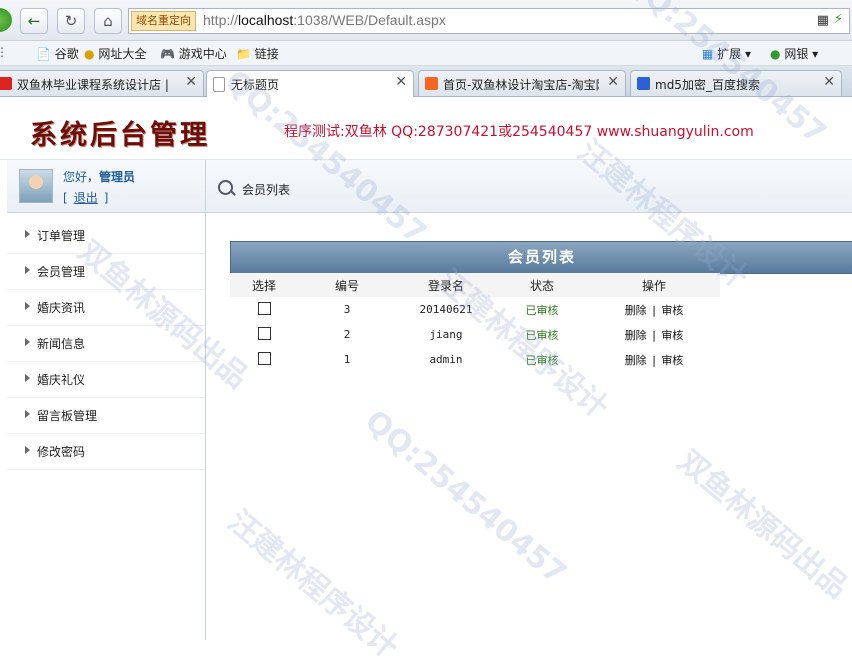 This screenshot has width=852, height=666. I want to click on table-row: 1 admin 已审核 删除 | 审核, so click(475, 359).